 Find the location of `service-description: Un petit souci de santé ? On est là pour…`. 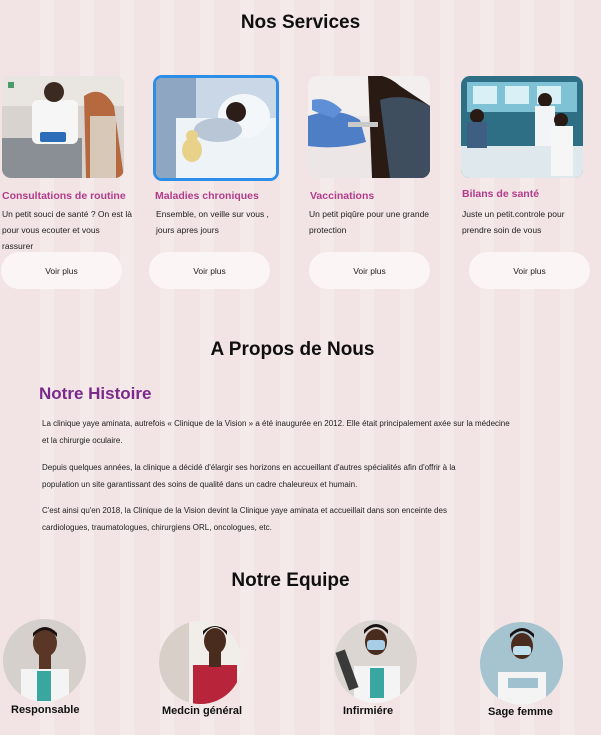

service-description: Un petit souci de santé ? On est là pour… is located at coordinates (67, 230).